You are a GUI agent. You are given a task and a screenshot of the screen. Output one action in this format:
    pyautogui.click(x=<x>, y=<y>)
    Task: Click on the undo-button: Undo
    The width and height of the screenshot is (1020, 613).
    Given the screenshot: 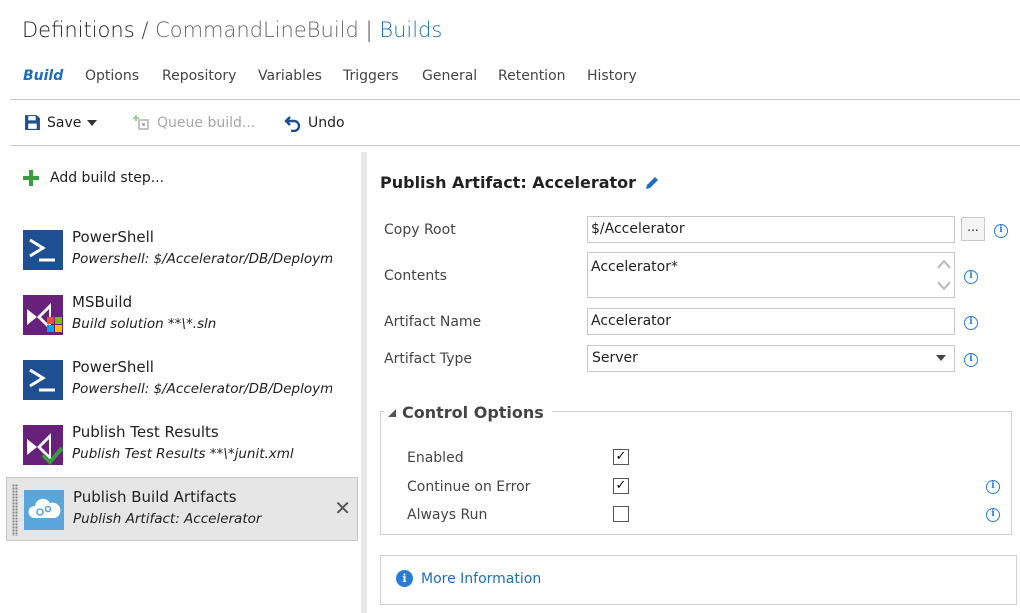 What is the action you would take?
    pyautogui.click(x=314, y=123)
    